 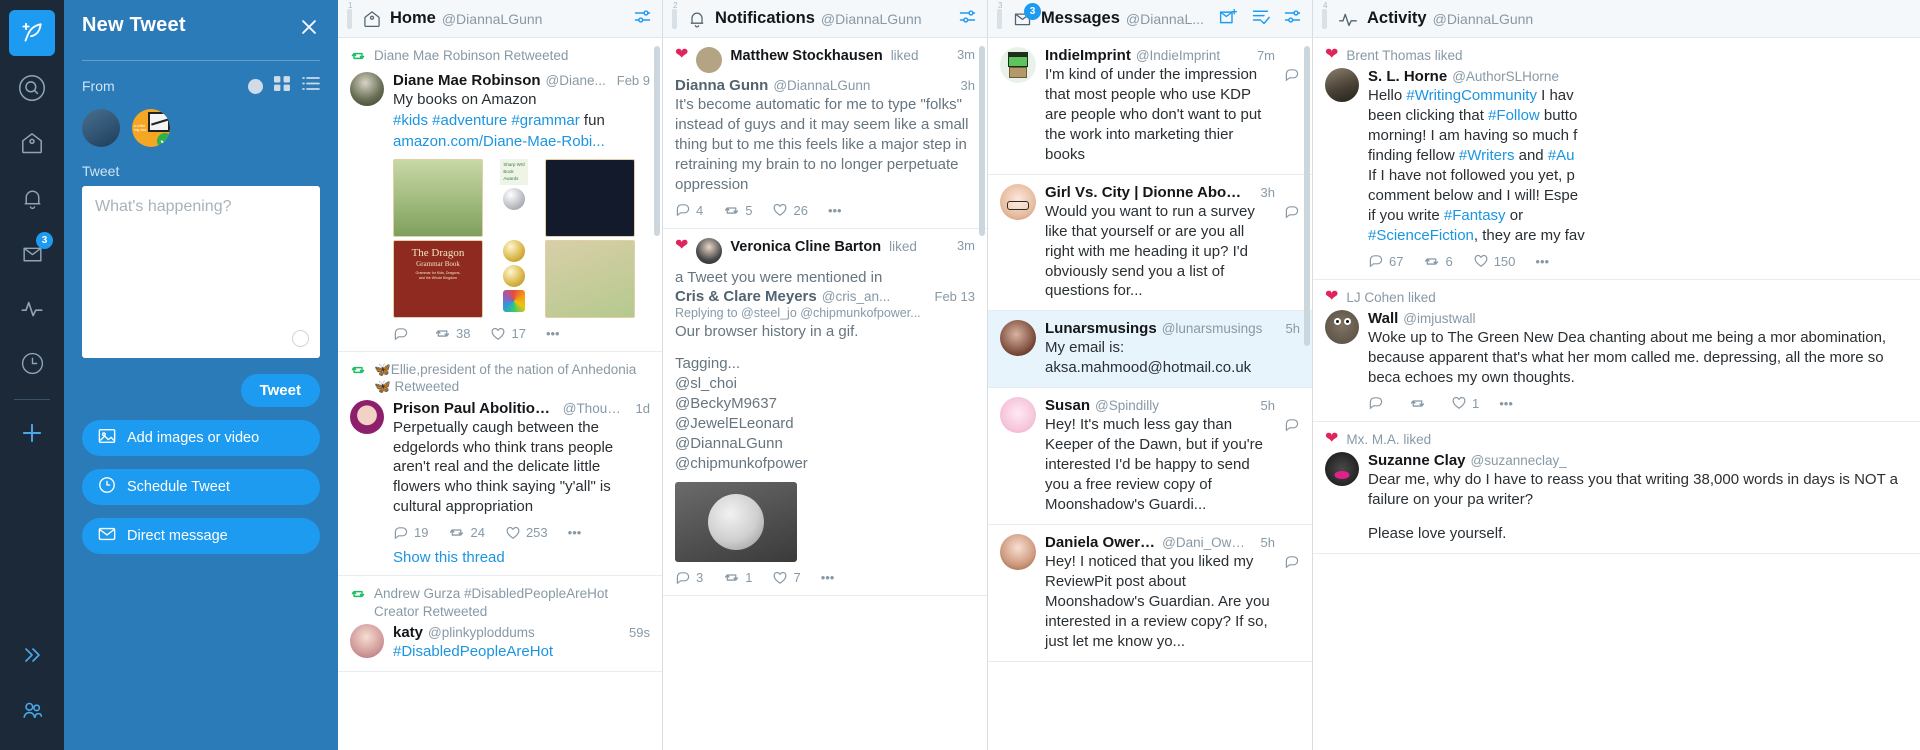 I want to click on direct-message-button: Direct message, so click(x=201, y=536).